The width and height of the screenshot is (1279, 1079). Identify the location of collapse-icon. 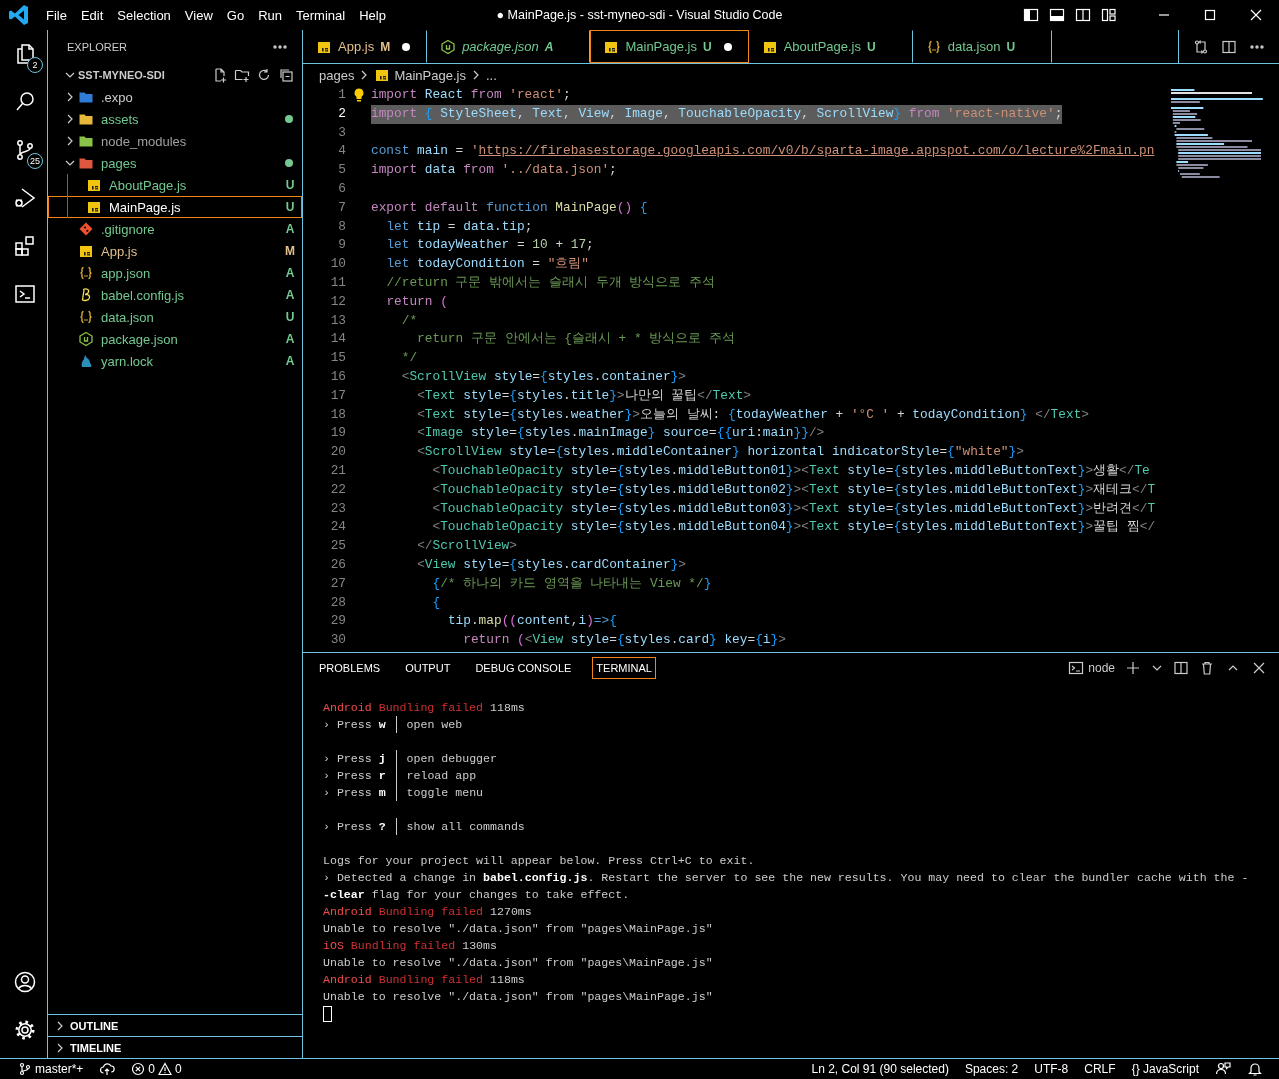
(286, 75).